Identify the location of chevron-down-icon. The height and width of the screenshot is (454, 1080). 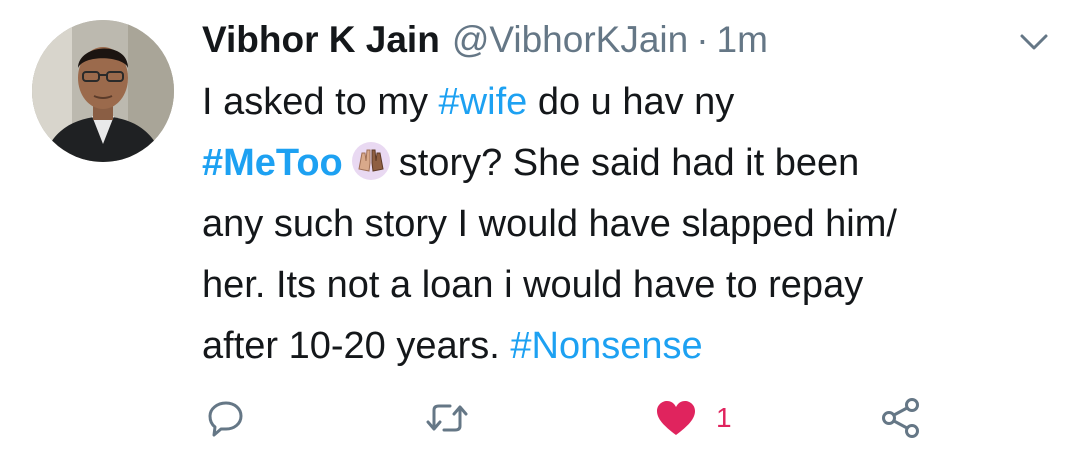
(1034, 42).